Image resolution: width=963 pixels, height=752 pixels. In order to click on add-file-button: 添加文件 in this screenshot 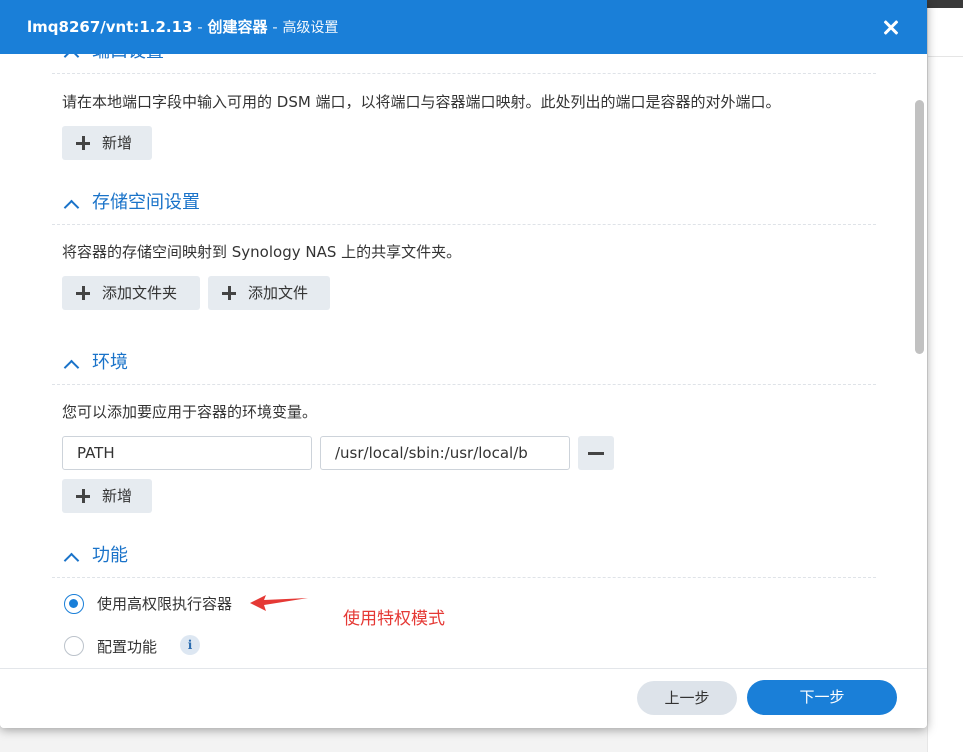, I will do `click(269, 293)`.